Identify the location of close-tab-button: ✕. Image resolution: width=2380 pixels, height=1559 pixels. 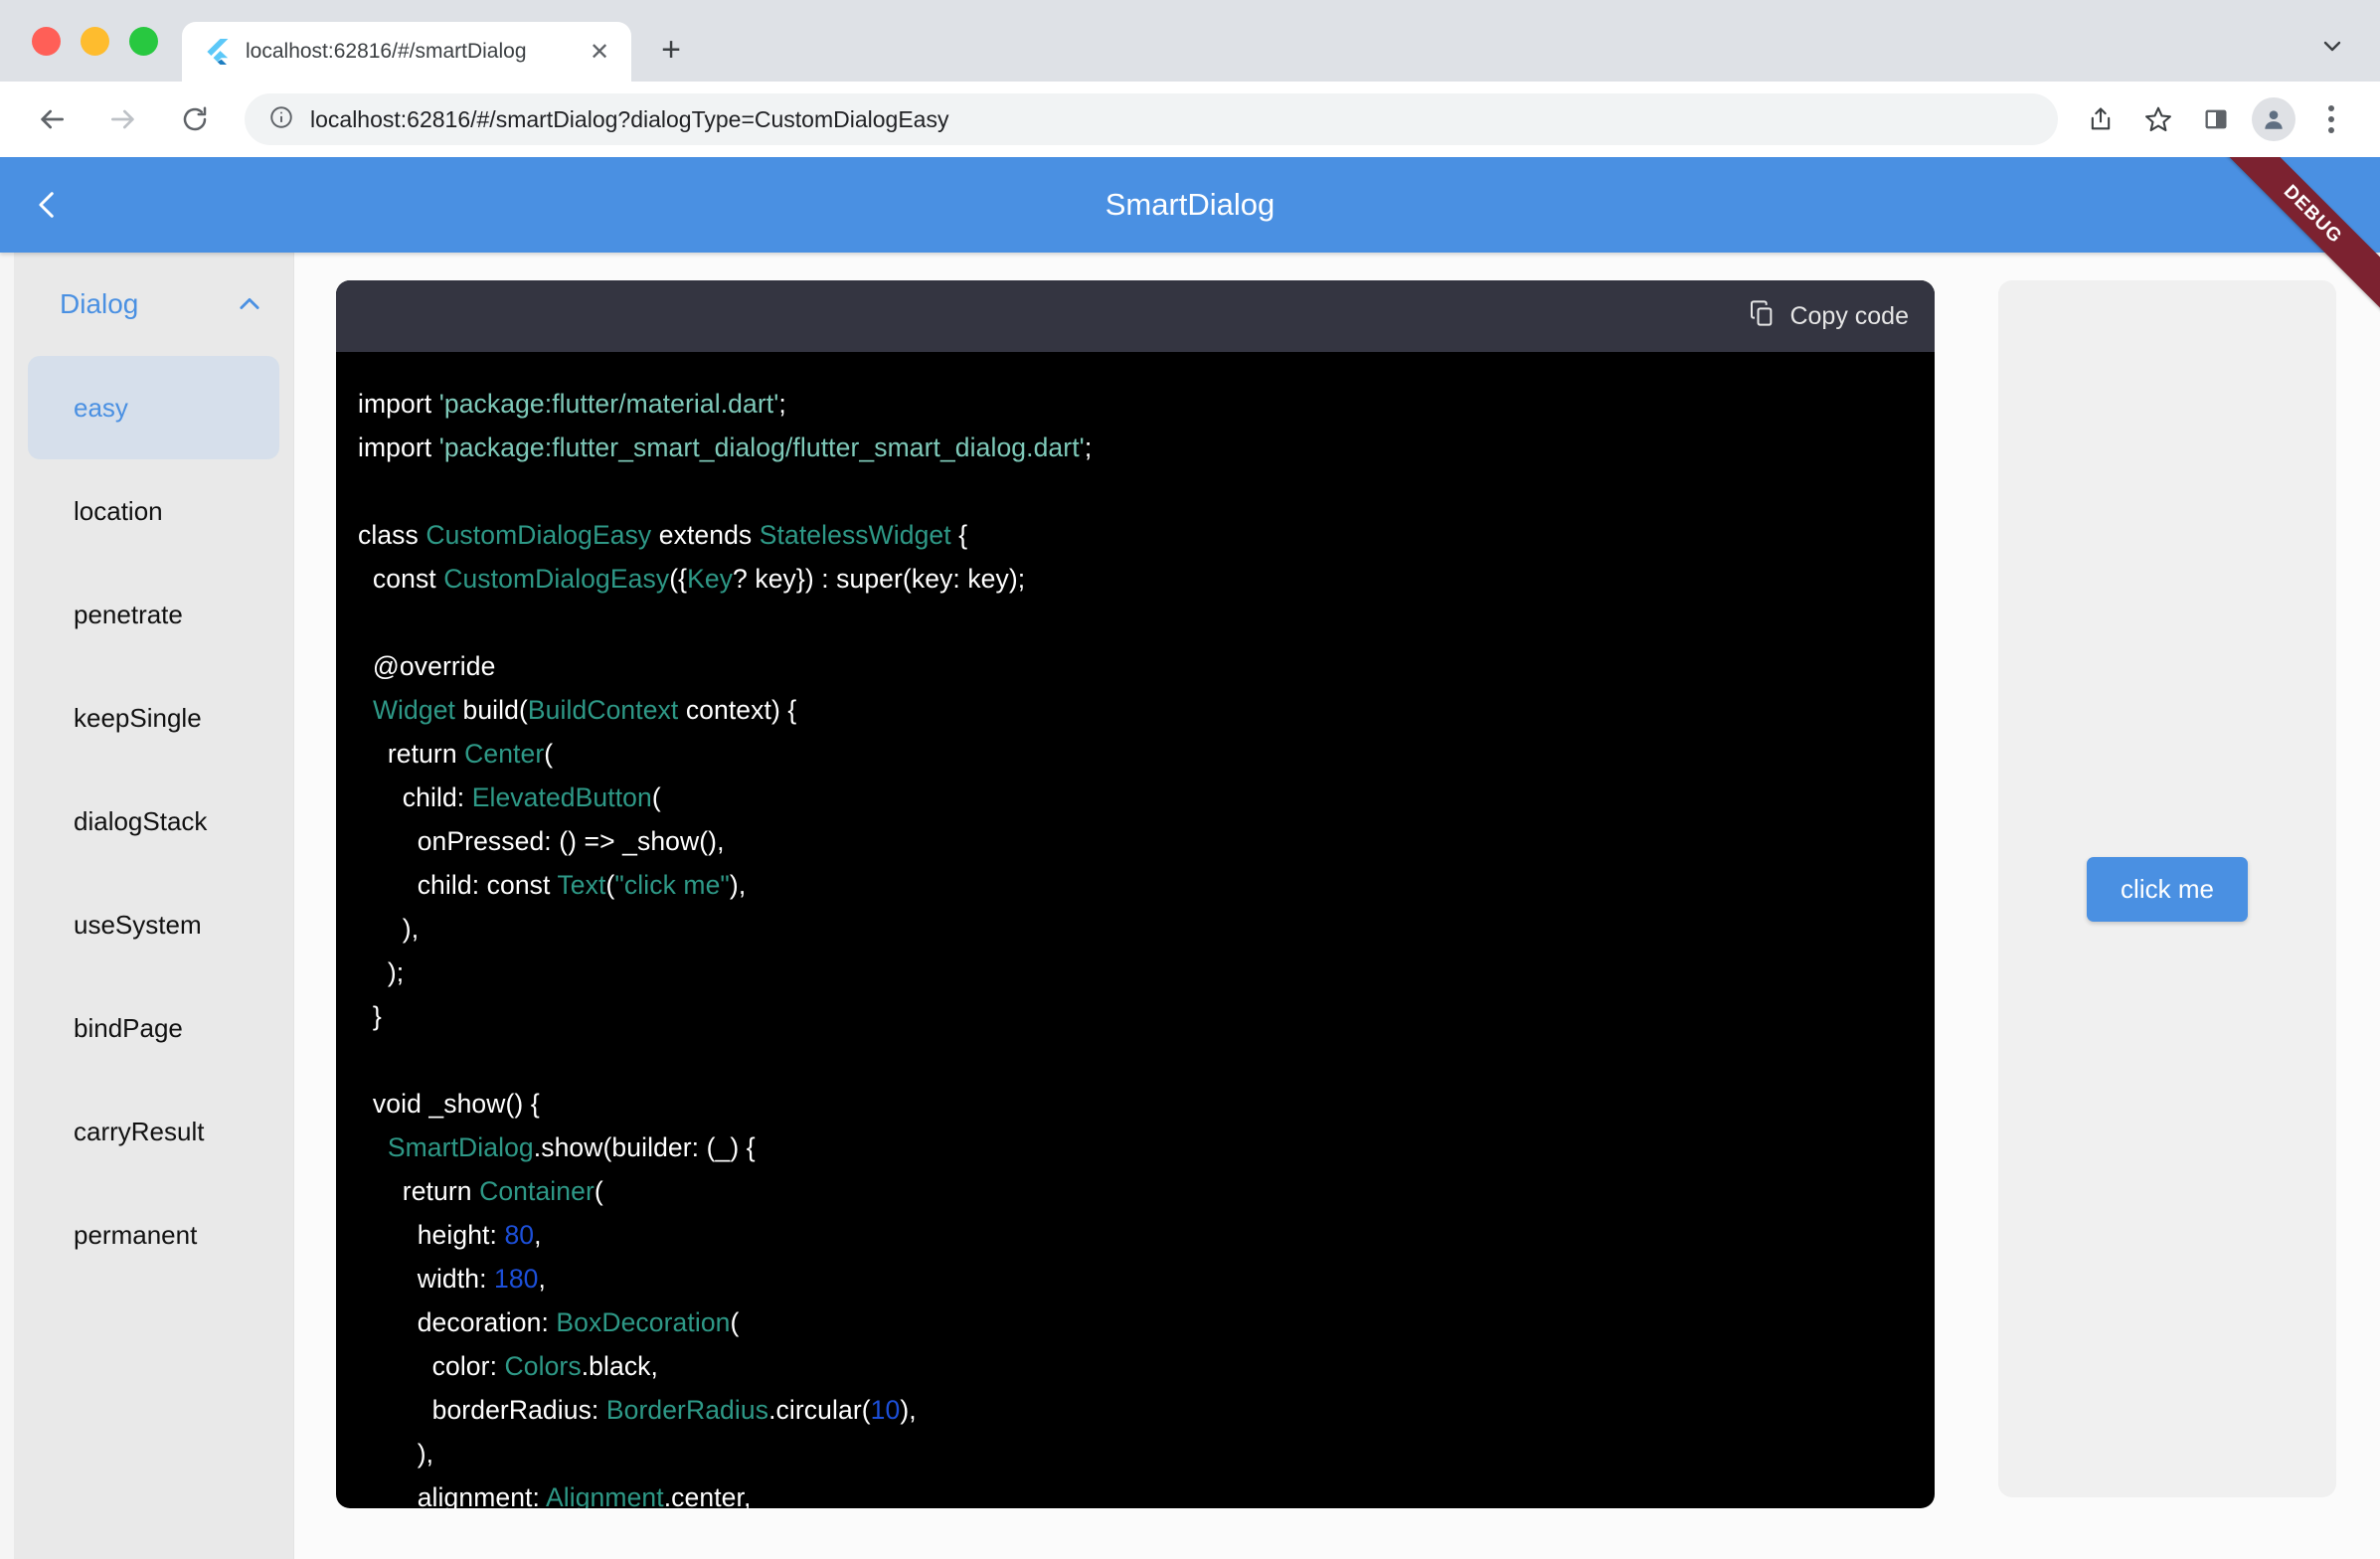
(599, 52).